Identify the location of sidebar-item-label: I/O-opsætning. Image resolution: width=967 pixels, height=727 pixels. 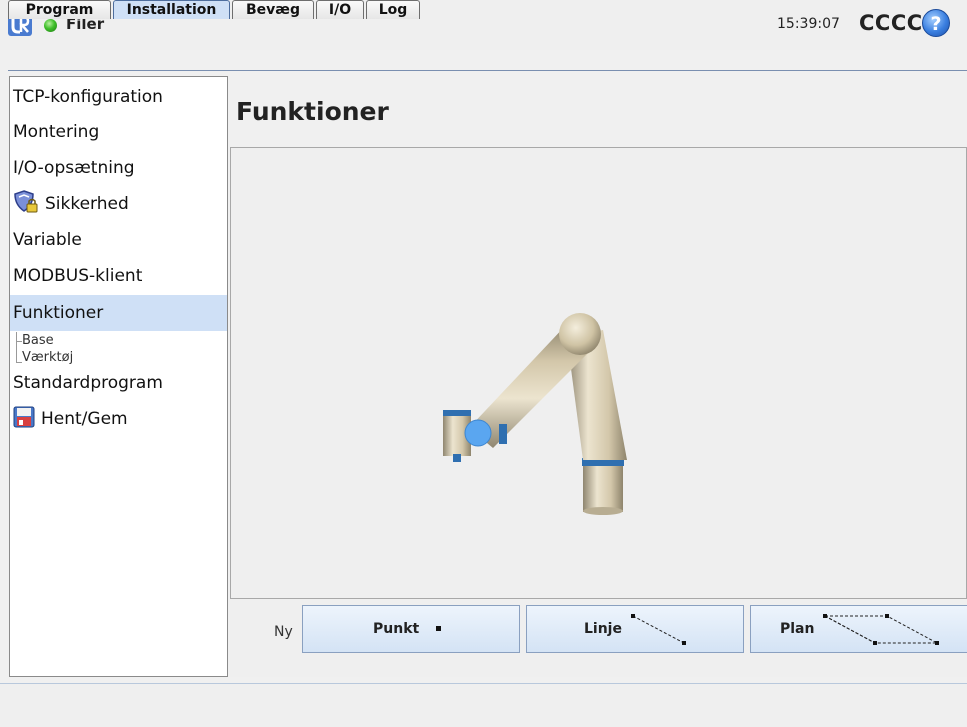
(74, 168).